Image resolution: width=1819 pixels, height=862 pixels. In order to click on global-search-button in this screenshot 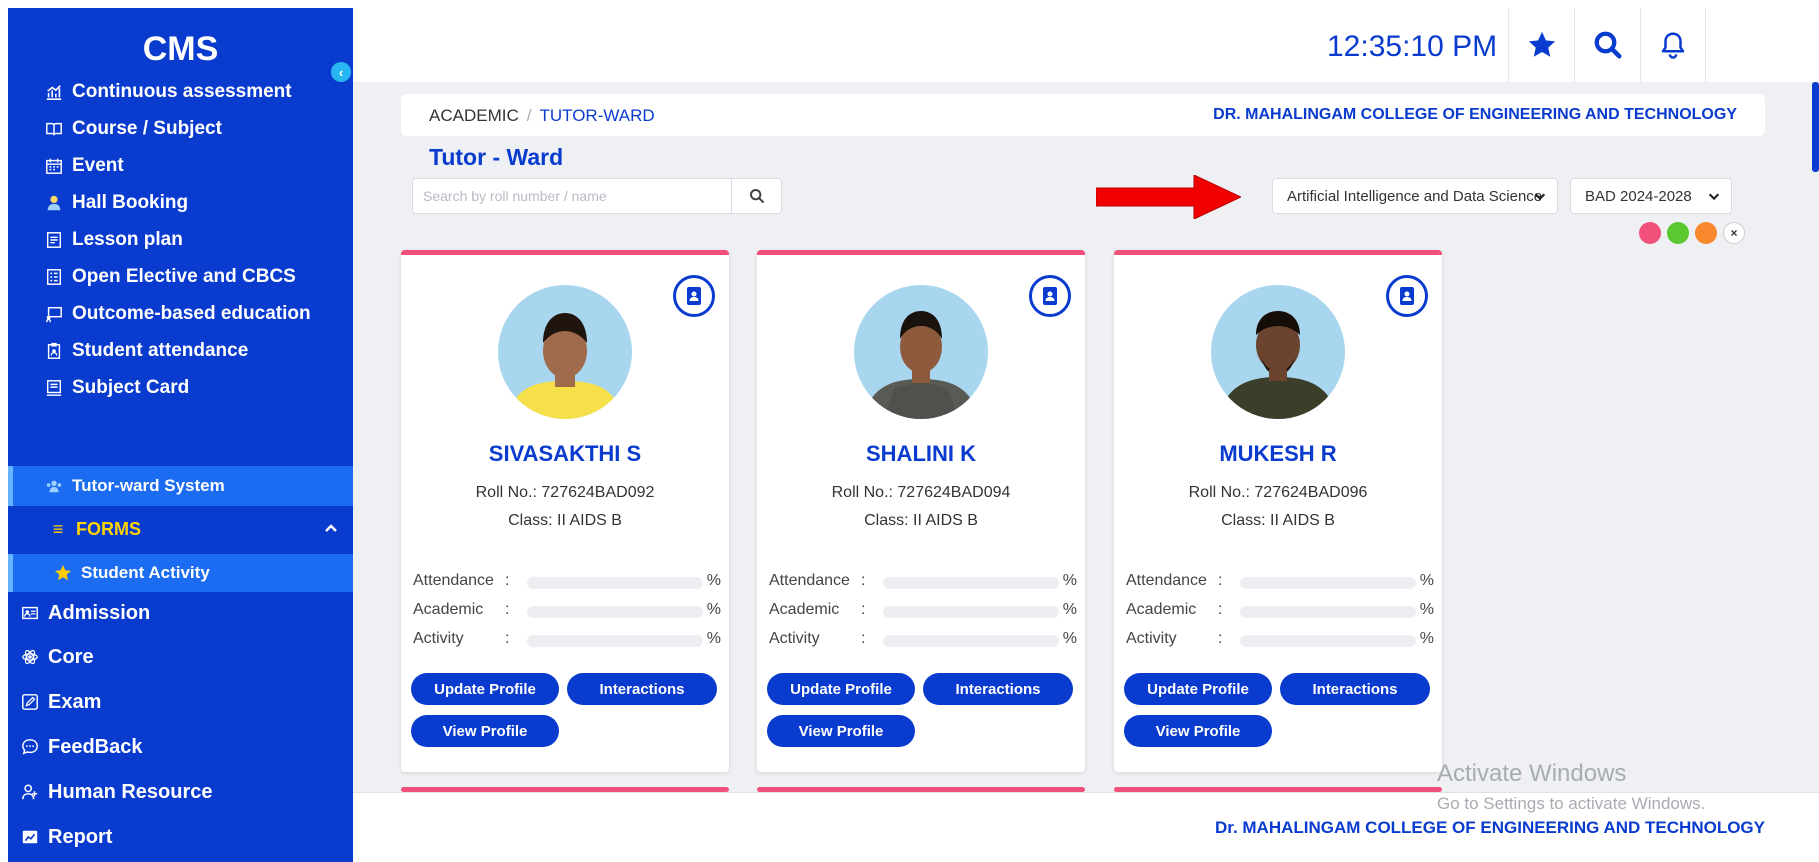, I will do `click(1607, 45)`.